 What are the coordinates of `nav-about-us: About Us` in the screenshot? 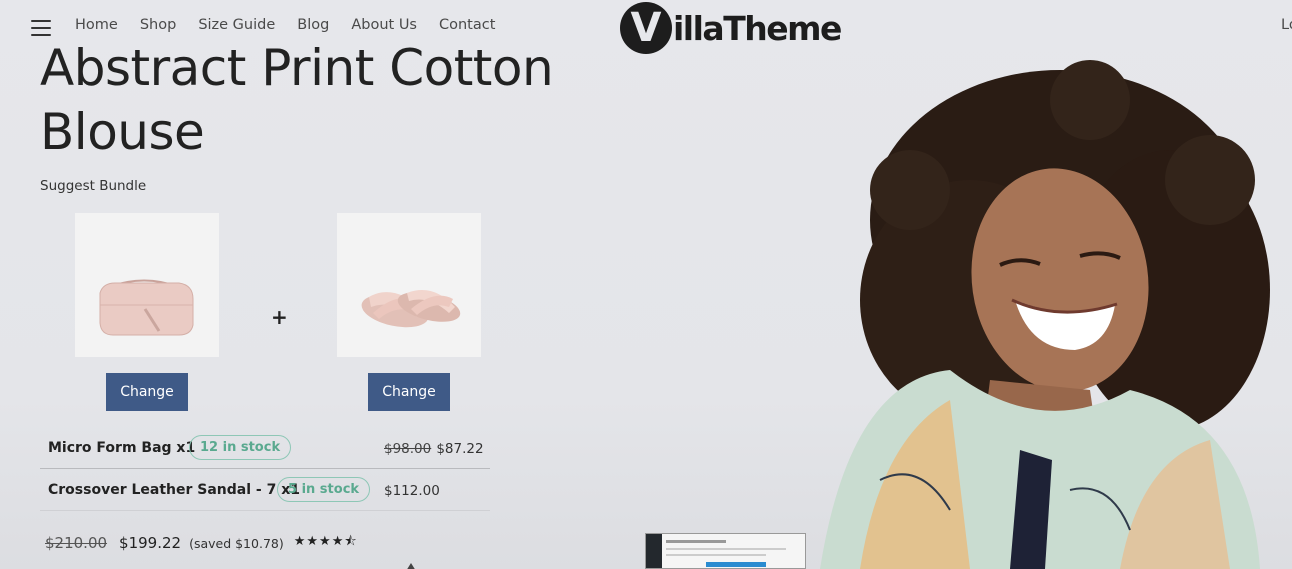 It's located at (384, 25).